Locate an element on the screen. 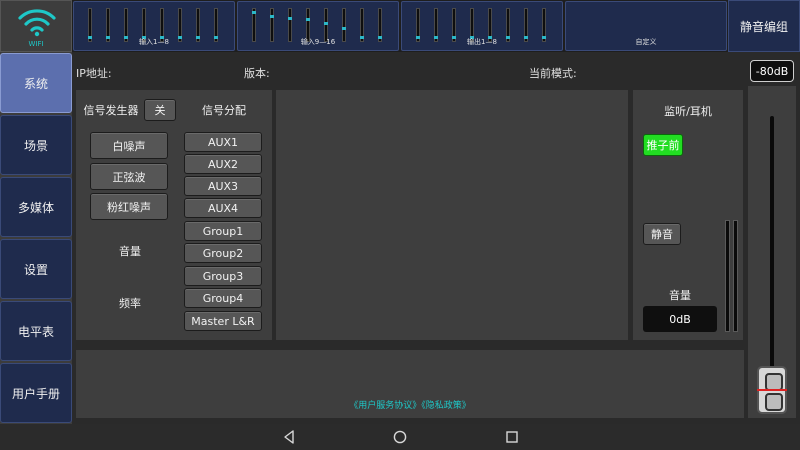  wifi-label: WIFI is located at coordinates (36, 44).